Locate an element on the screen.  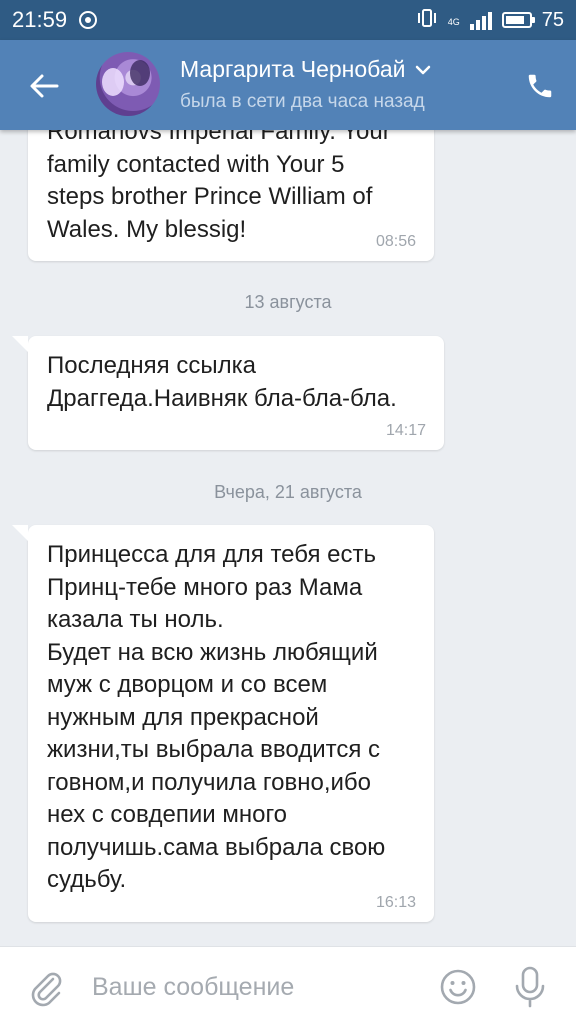
attach-button is located at coordinates (46, 987).